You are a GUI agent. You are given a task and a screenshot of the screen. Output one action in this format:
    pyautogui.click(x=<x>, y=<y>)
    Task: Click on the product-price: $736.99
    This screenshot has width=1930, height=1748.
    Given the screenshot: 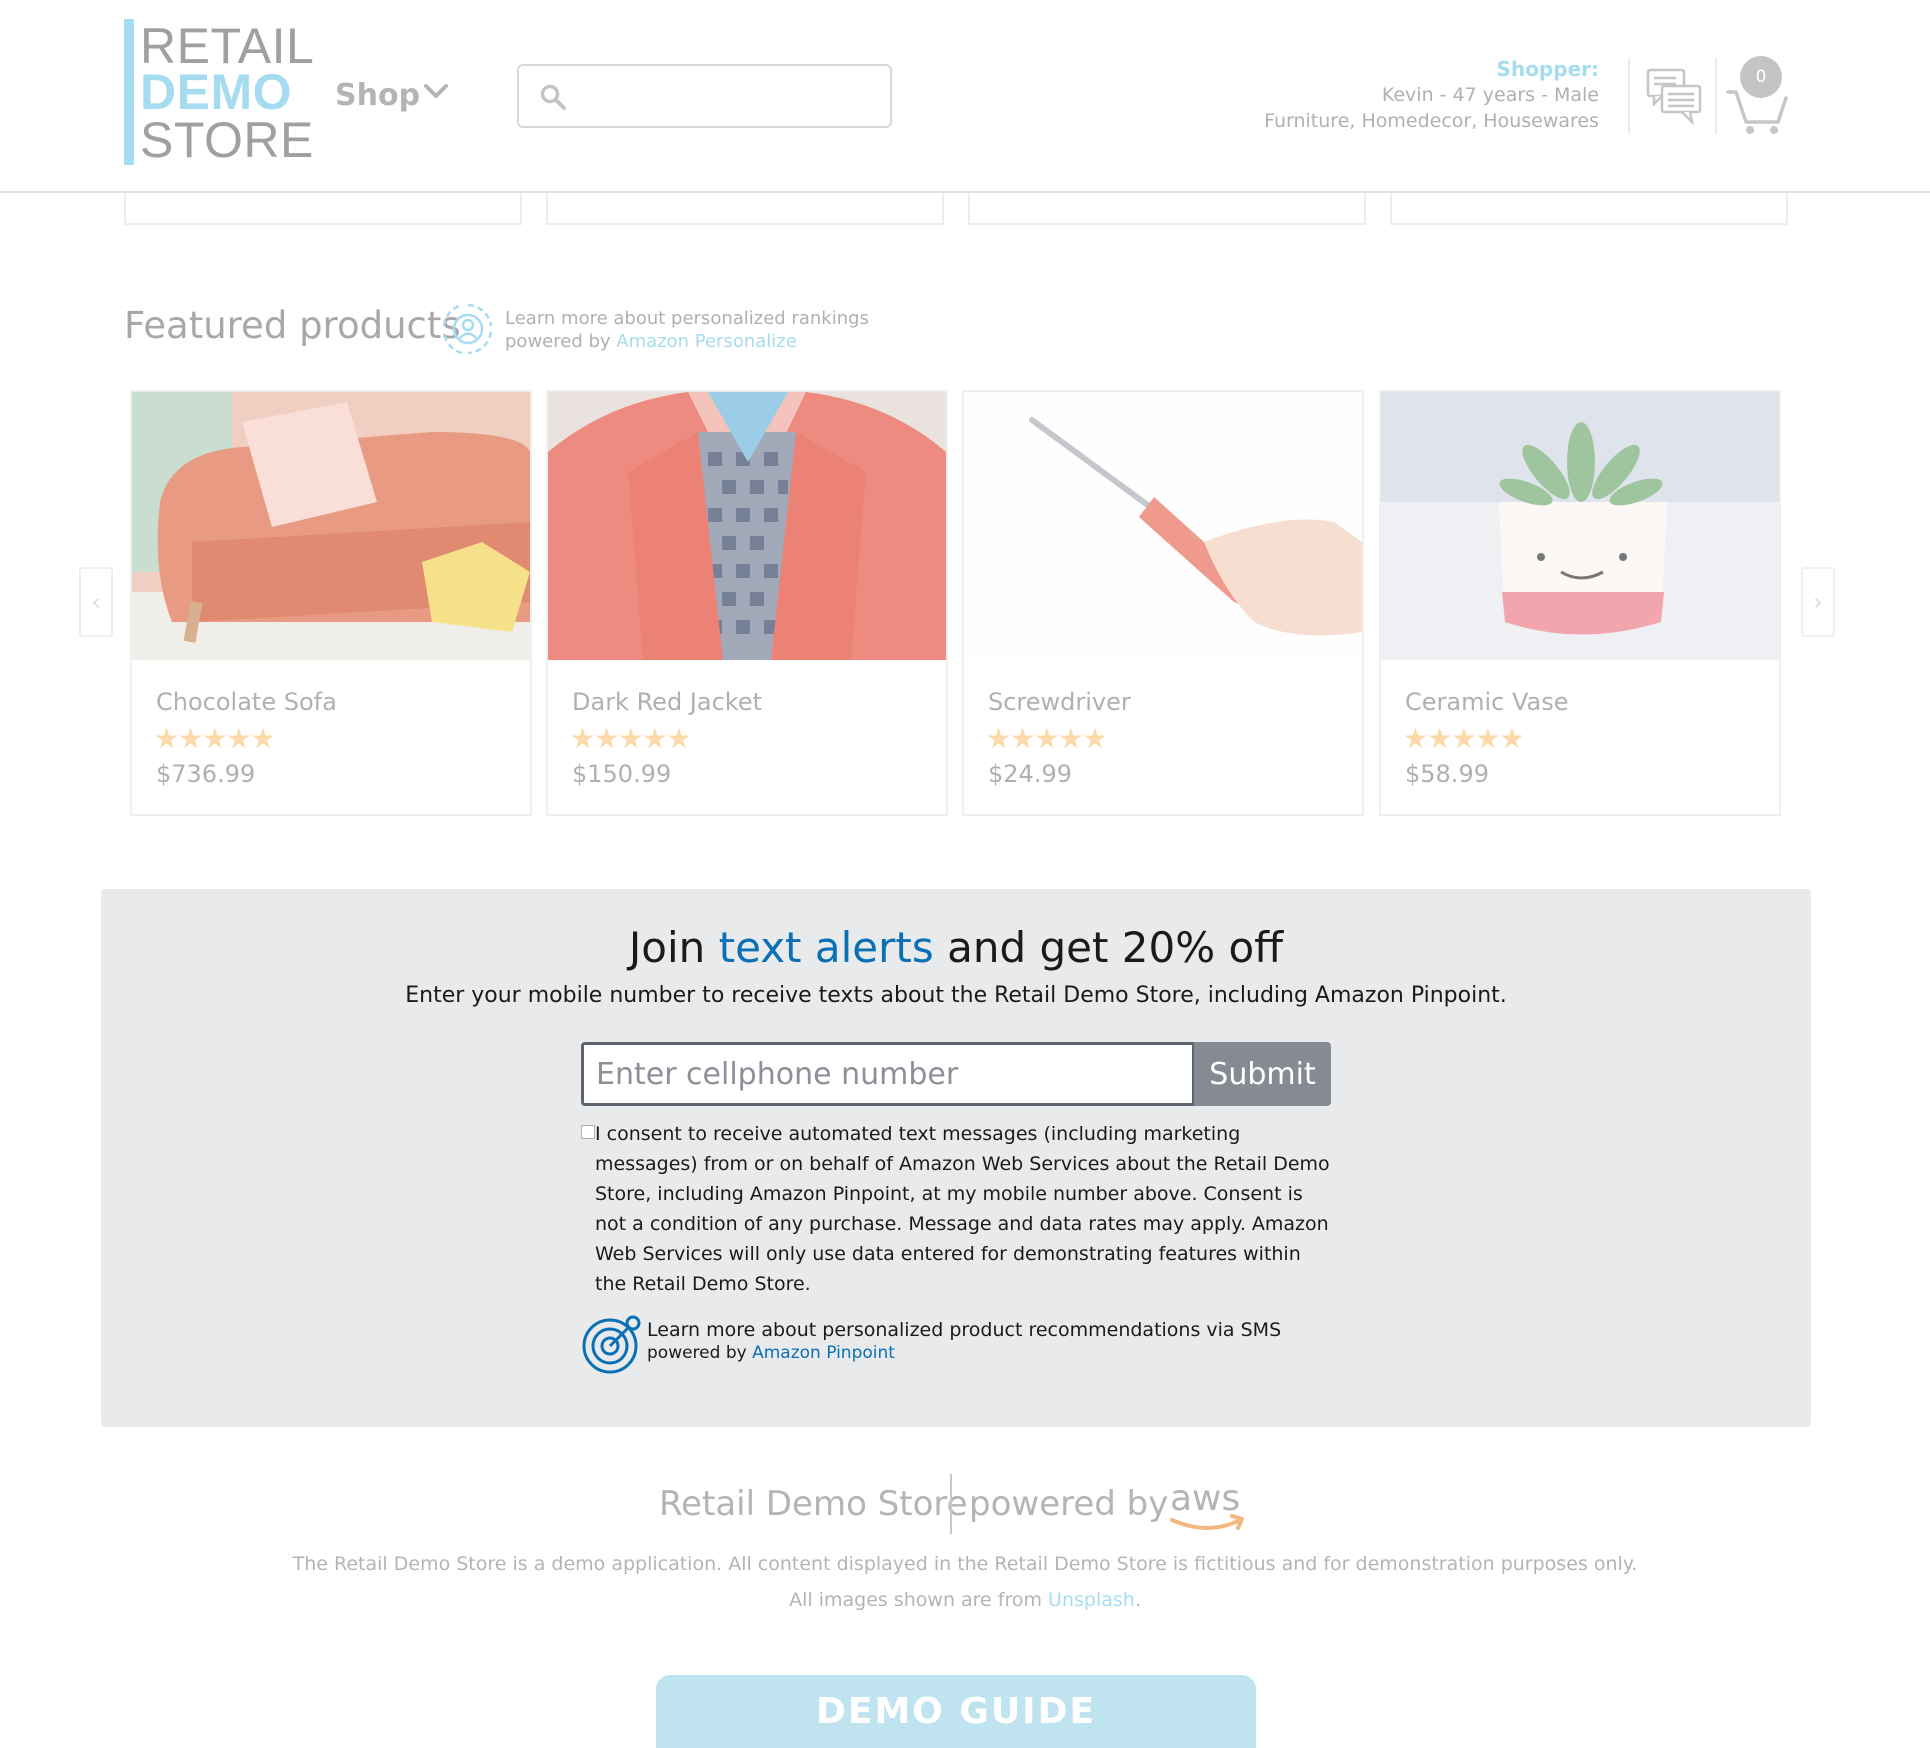 What is the action you would take?
    pyautogui.click(x=206, y=774)
    